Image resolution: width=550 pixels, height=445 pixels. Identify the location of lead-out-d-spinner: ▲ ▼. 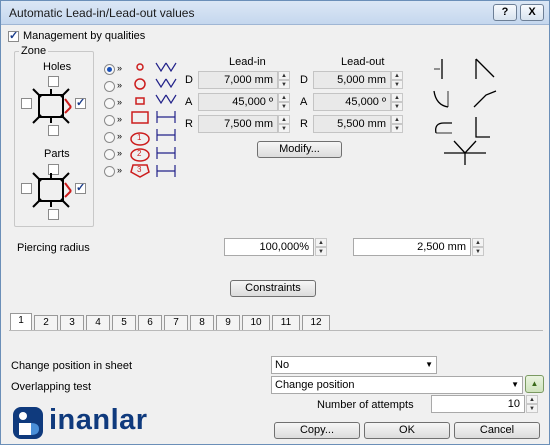
(397, 80).